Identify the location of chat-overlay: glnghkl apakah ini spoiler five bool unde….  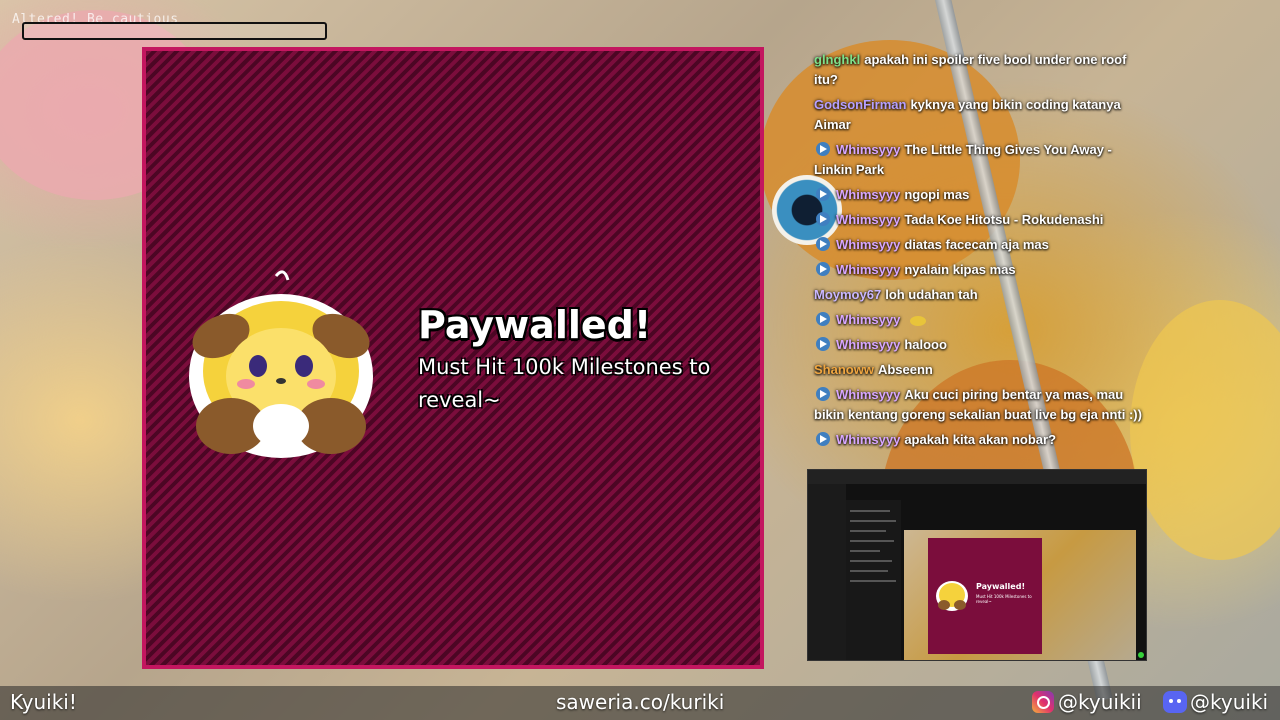
(979, 250).